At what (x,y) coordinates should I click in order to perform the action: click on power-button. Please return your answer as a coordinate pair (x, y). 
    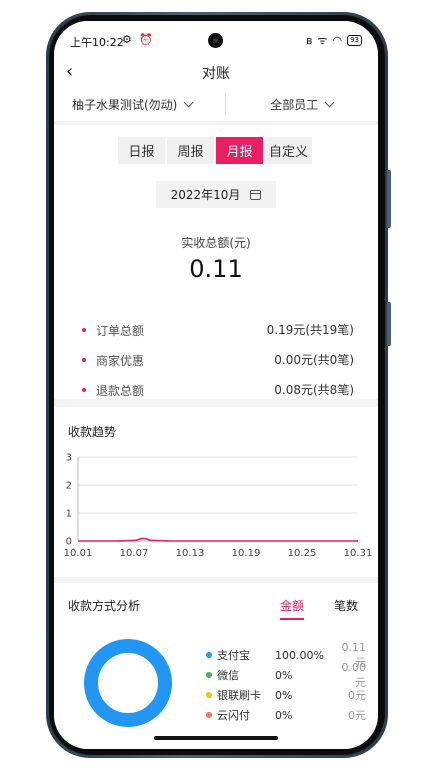
    Looking at the image, I should click on (389, 324).